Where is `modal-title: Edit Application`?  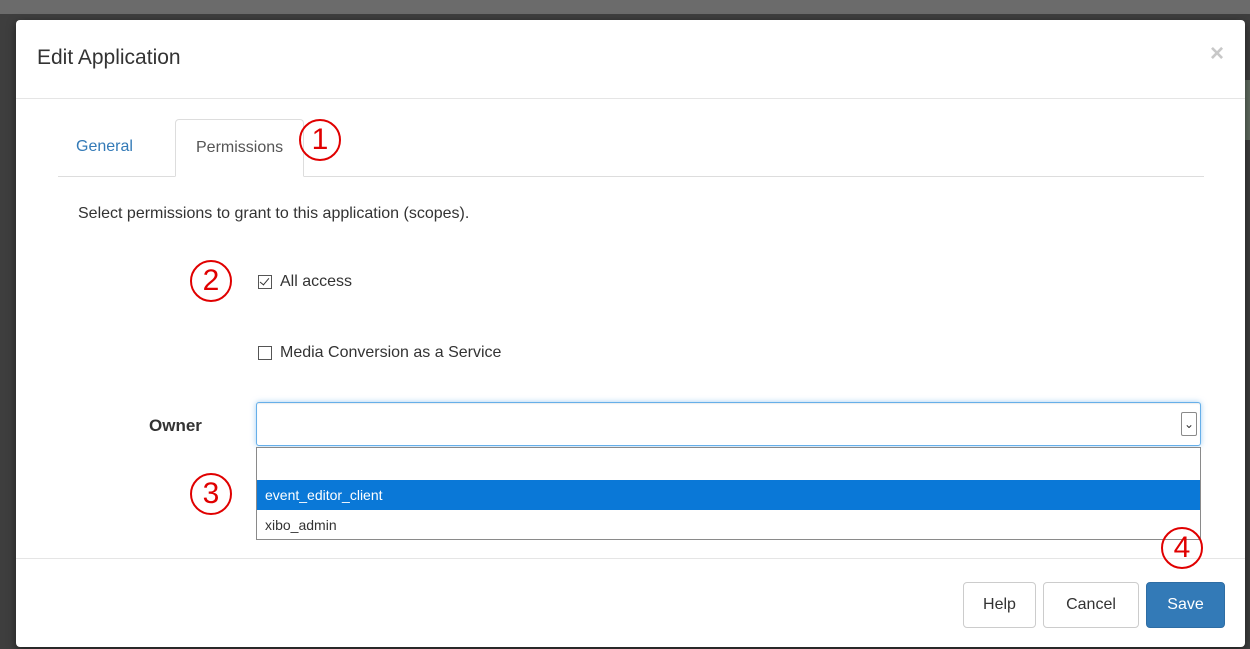 modal-title: Edit Application is located at coordinates (109, 57).